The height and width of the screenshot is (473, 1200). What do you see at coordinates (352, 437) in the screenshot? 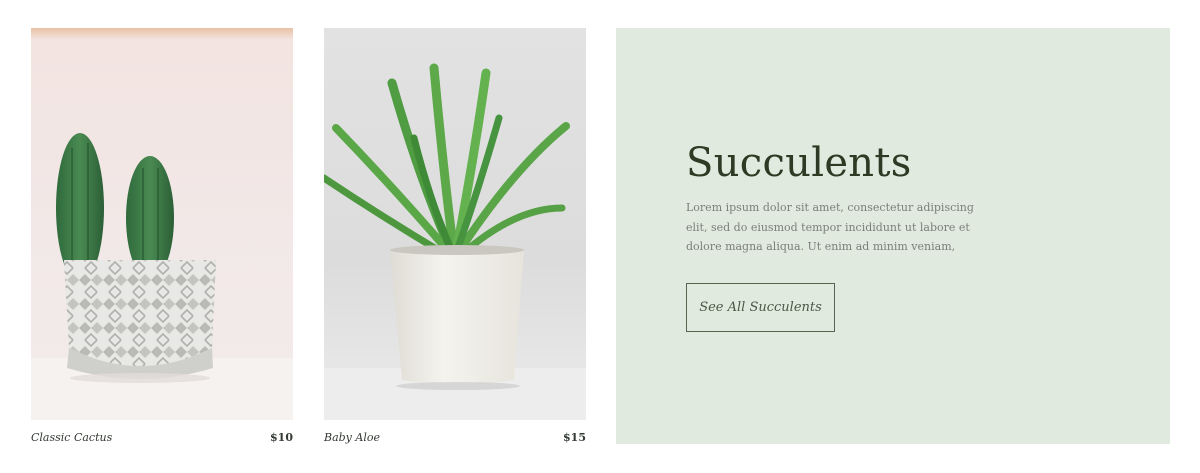
I see `product-name: Baby Aloe` at bounding box center [352, 437].